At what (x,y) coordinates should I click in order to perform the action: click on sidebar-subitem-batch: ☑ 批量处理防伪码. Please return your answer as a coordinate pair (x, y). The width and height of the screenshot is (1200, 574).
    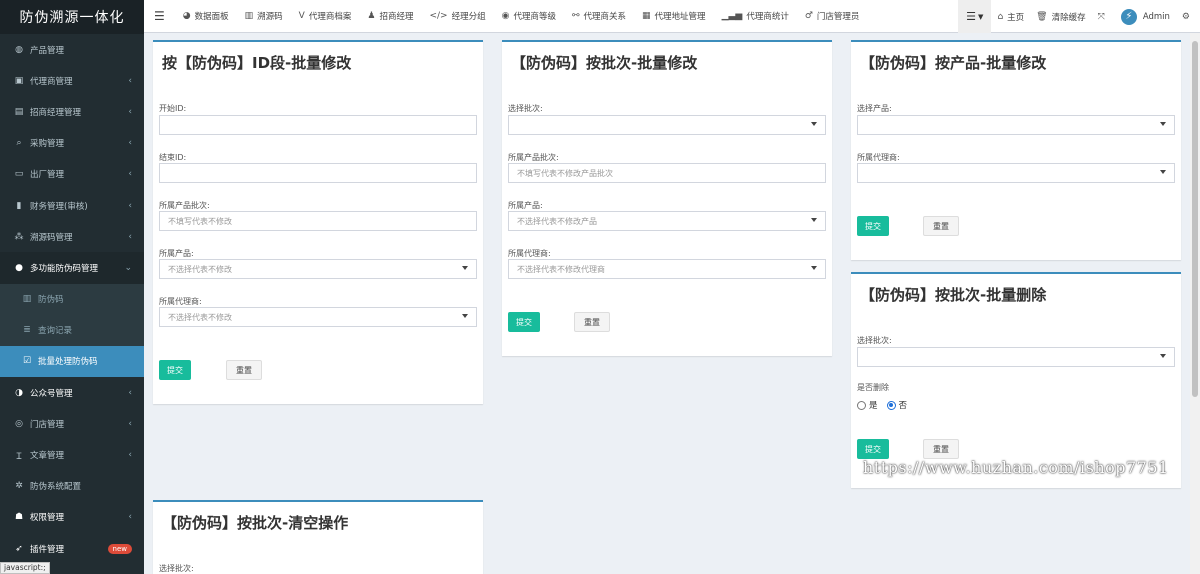
    Looking at the image, I should click on (72, 361).